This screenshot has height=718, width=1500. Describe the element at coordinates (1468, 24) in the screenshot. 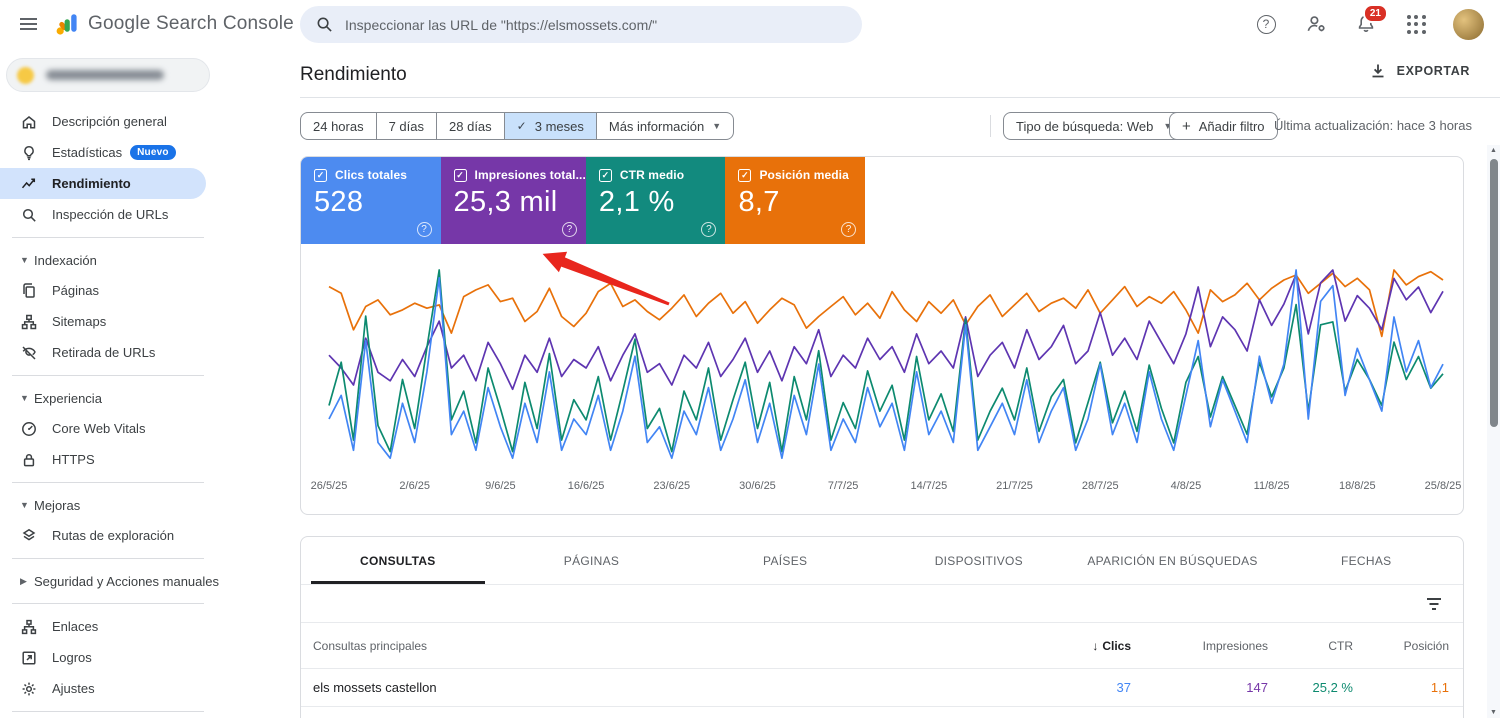

I see `account-avatar` at that location.